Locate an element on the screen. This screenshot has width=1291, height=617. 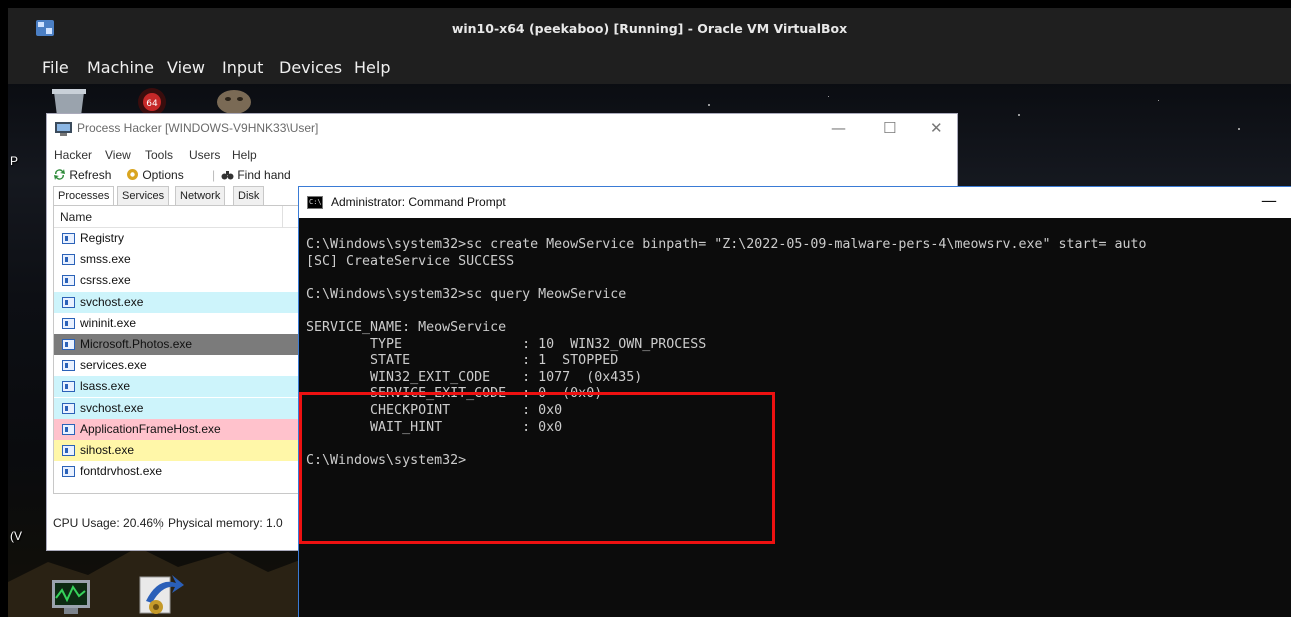
refresh-button: Refresh is located at coordinates (82, 175).